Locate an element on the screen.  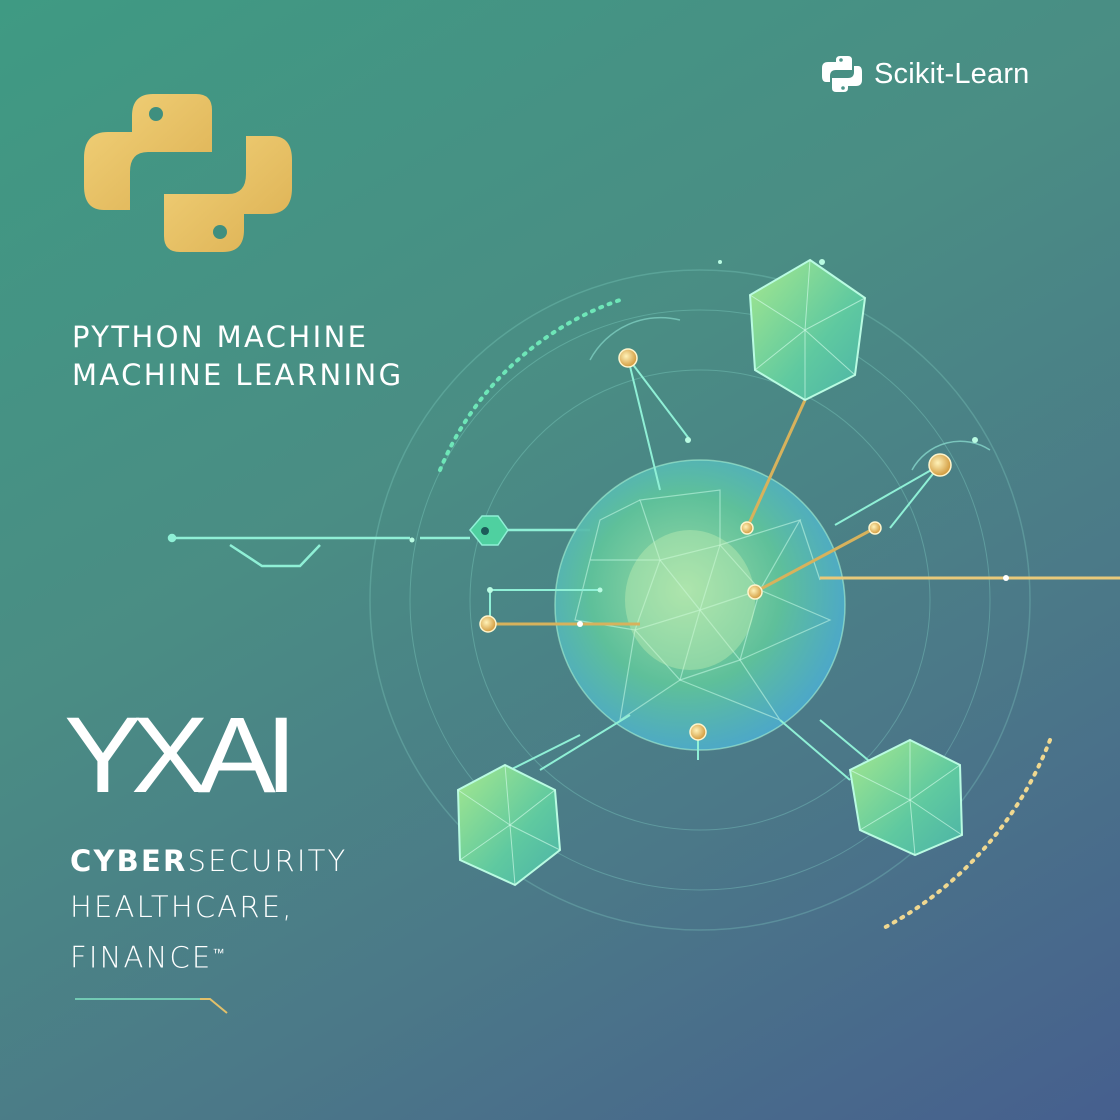
domain-finance-label: FINANCE is located at coordinates (141, 957).